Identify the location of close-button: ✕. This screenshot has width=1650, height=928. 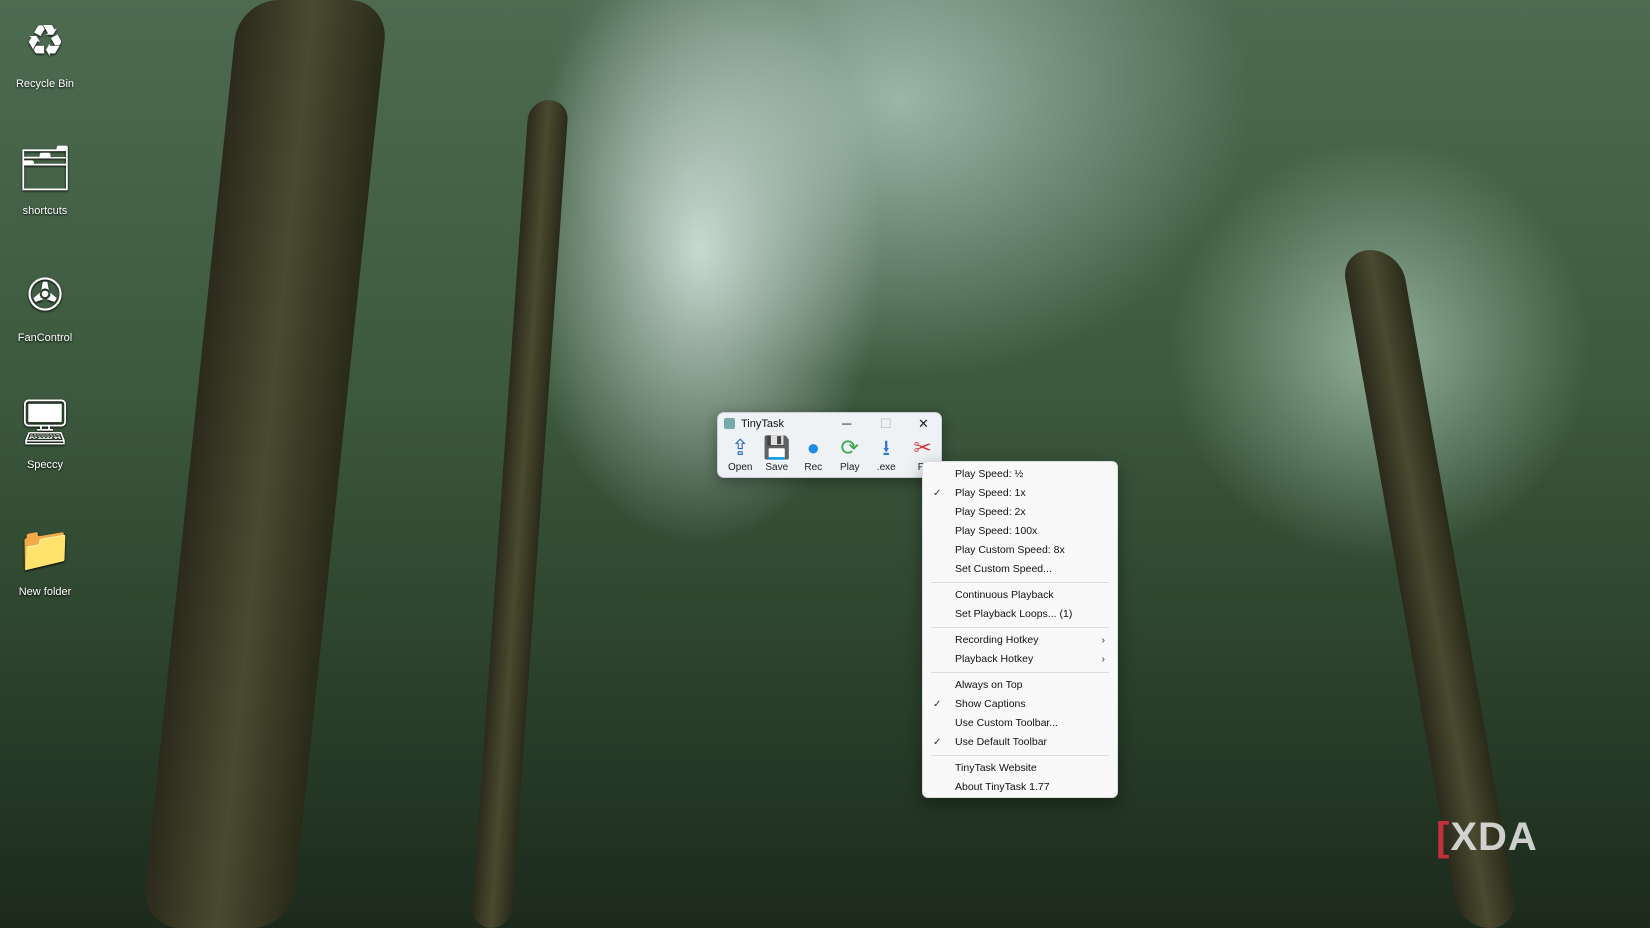
(923, 424).